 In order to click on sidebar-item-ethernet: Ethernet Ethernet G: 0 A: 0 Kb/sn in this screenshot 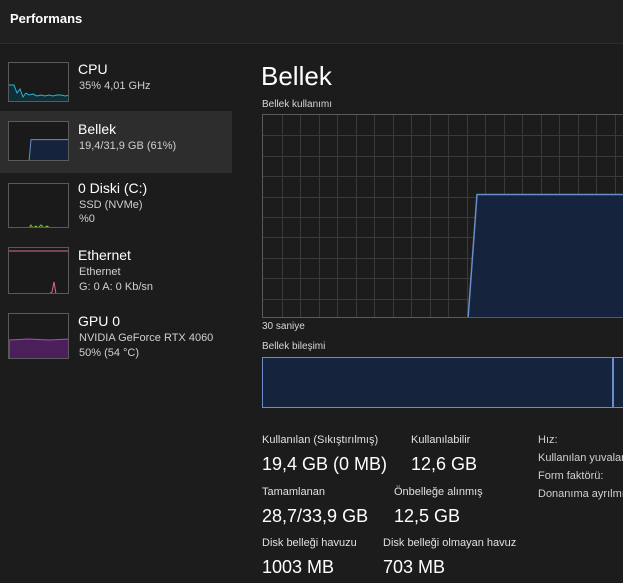, I will do `click(116, 270)`.